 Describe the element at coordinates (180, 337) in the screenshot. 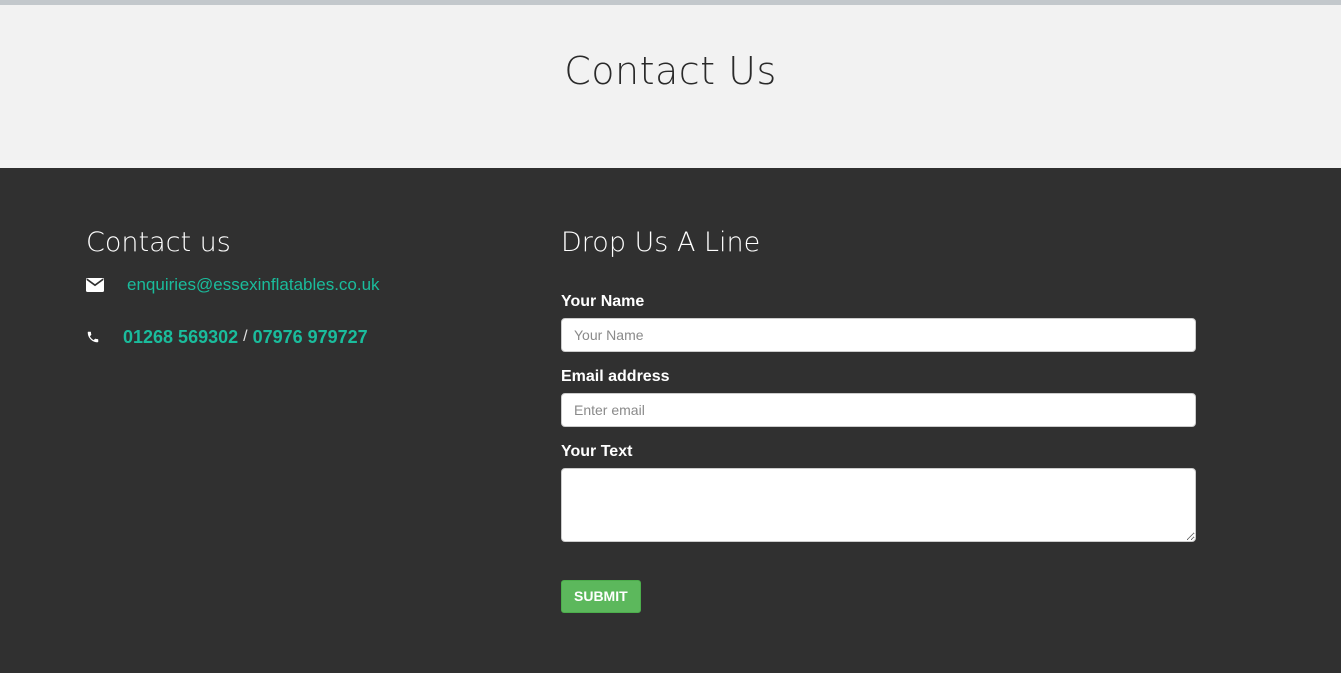

I see `phone-link-landline: 01268 569302` at that location.